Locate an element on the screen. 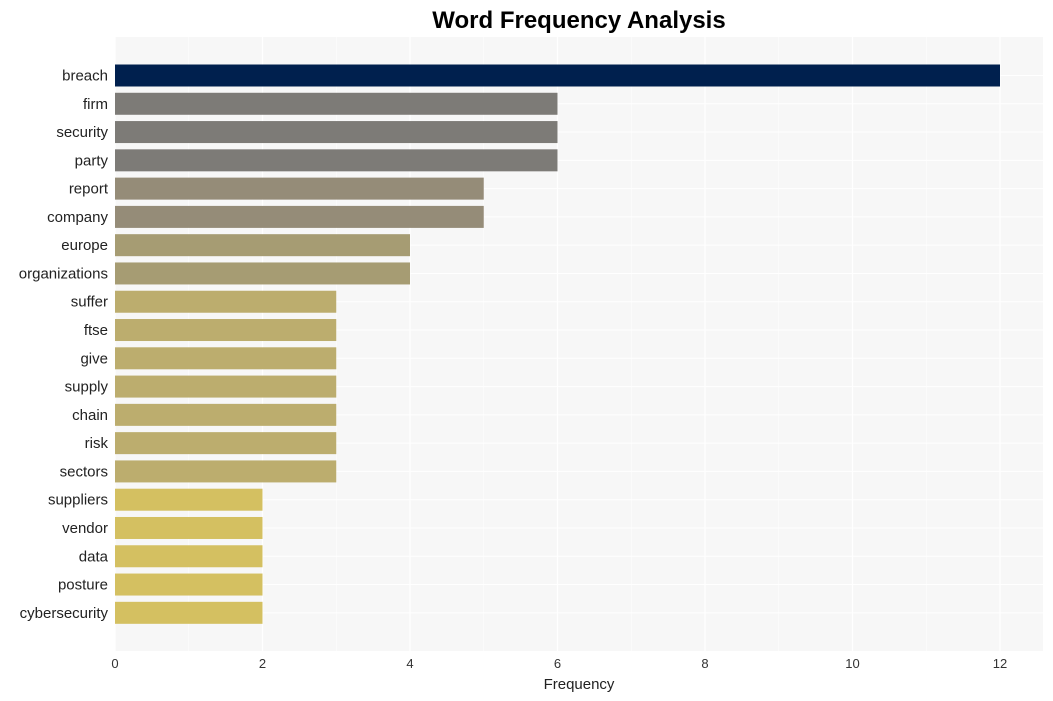 This screenshot has height=701, width=1053. y-label-vendor: vendor is located at coordinates (85, 528).